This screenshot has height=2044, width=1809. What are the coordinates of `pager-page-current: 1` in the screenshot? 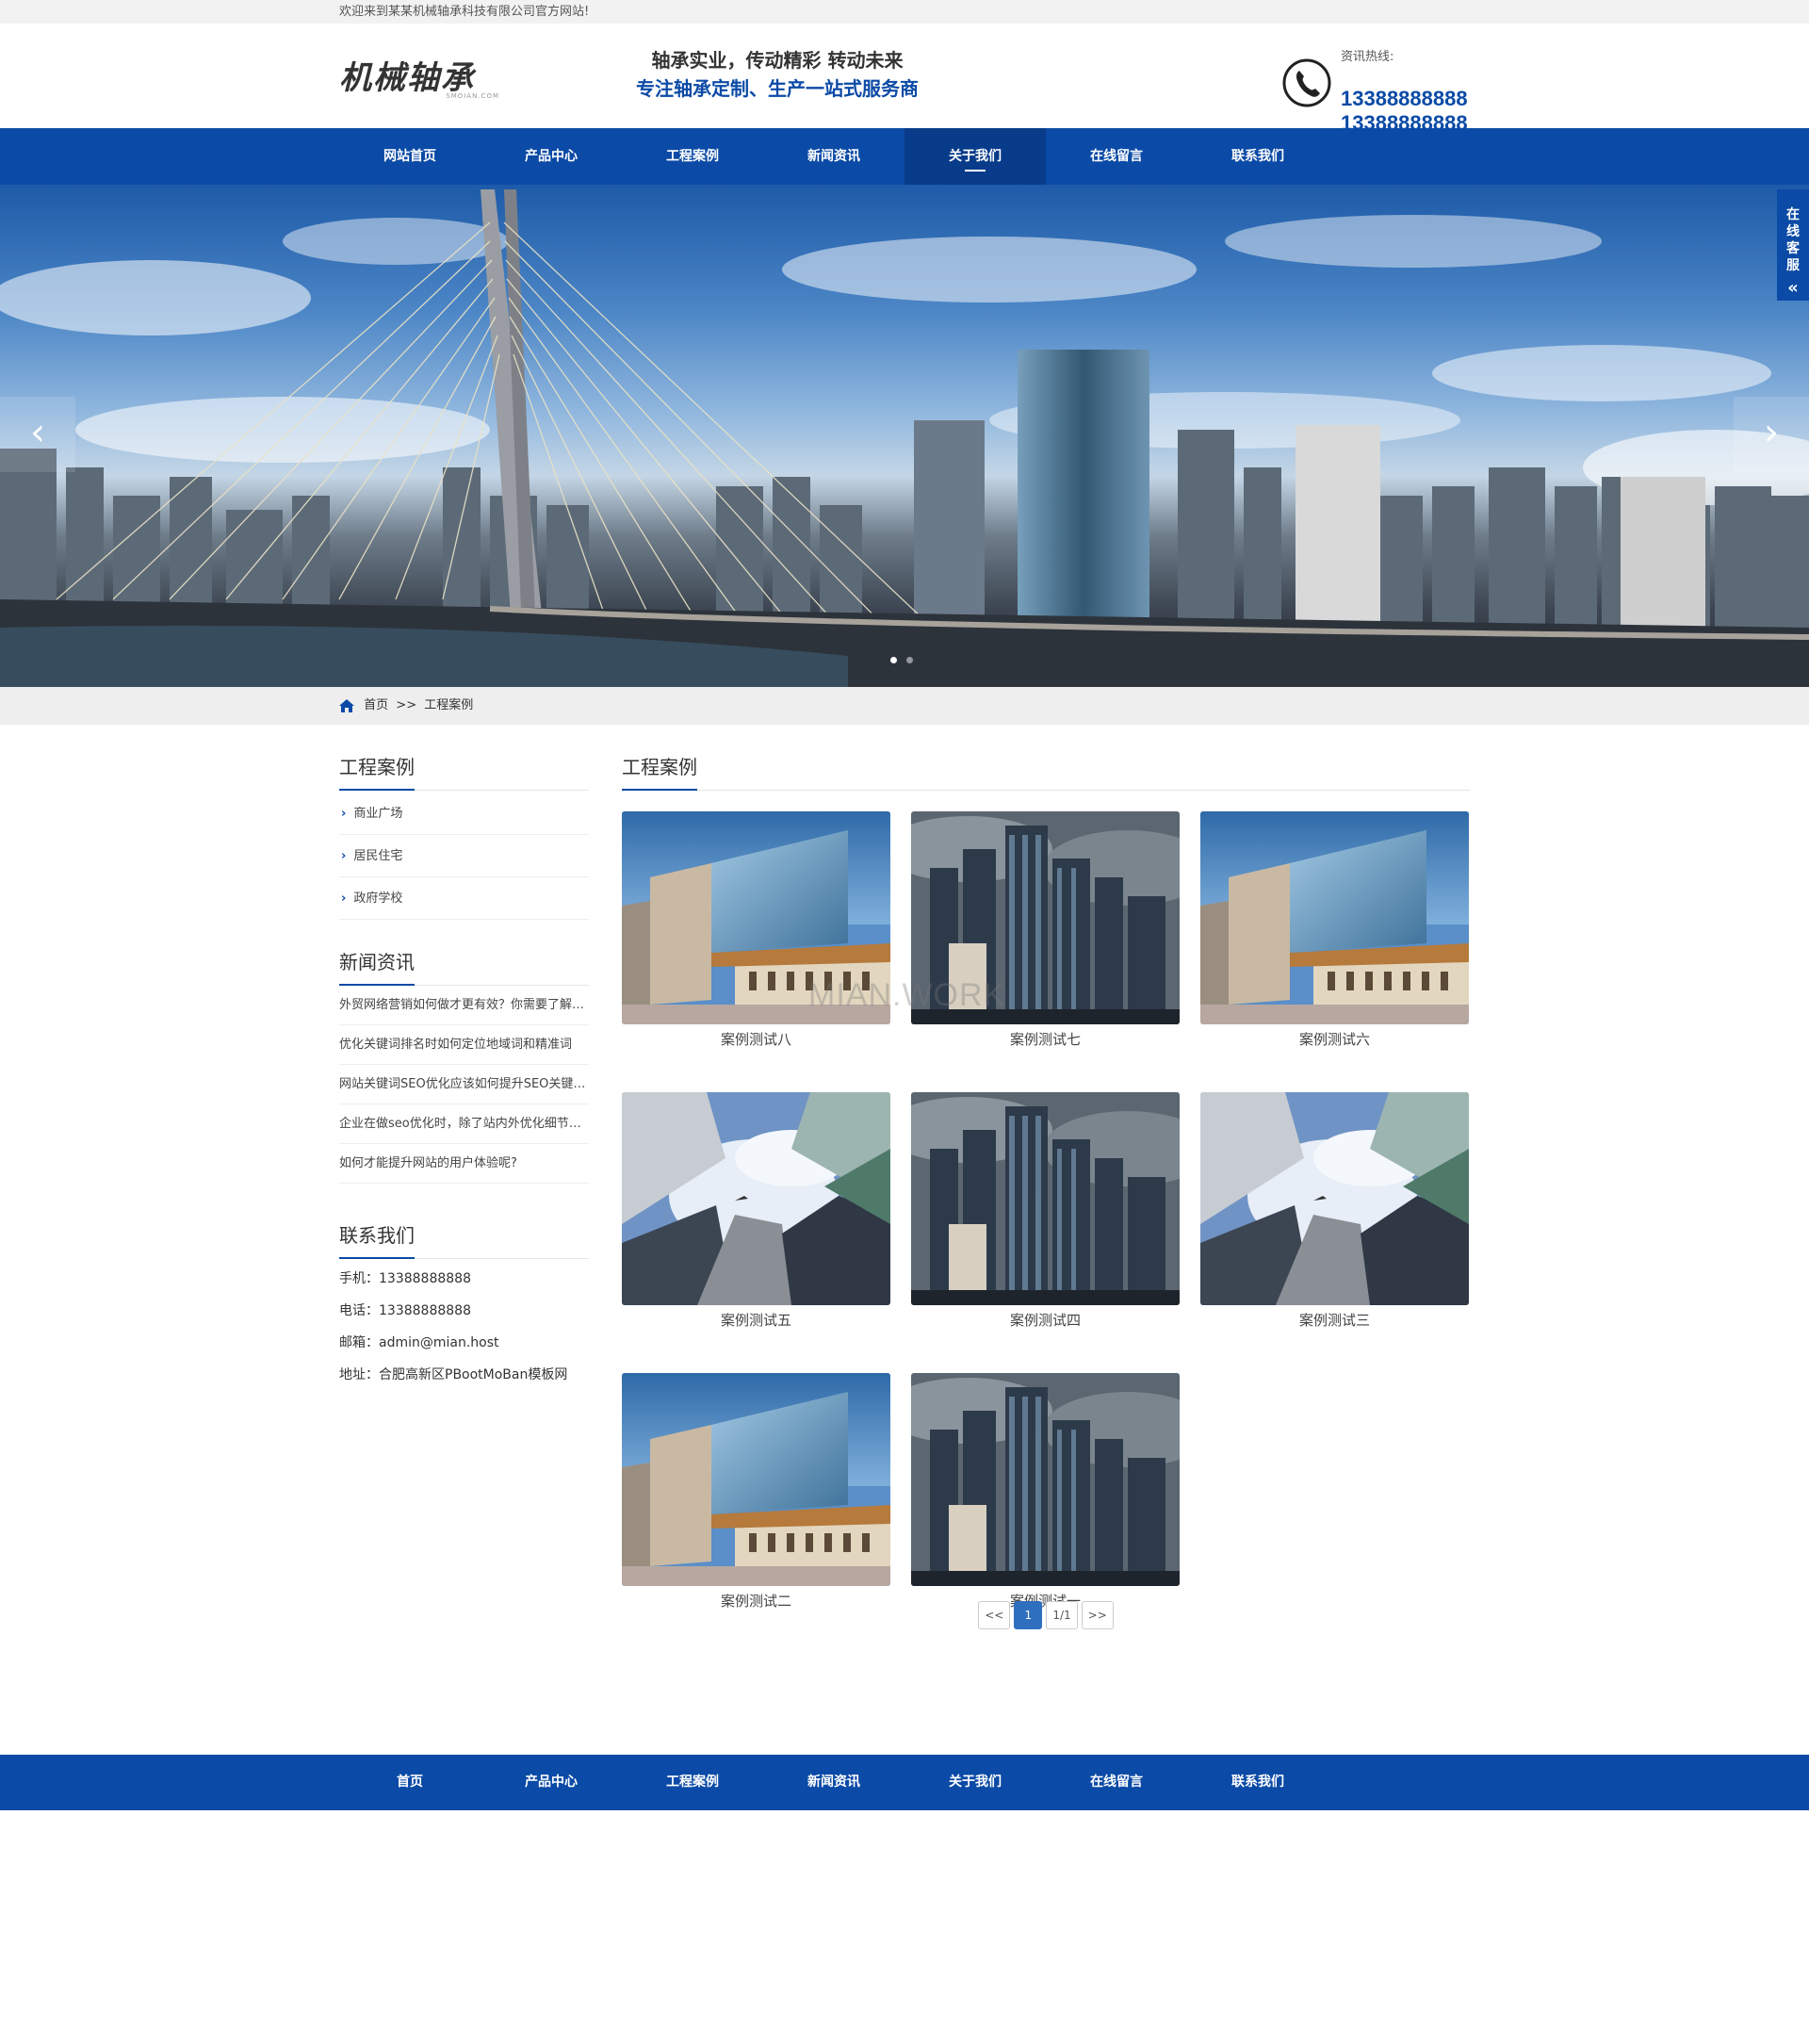 It's located at (1028, 1615).